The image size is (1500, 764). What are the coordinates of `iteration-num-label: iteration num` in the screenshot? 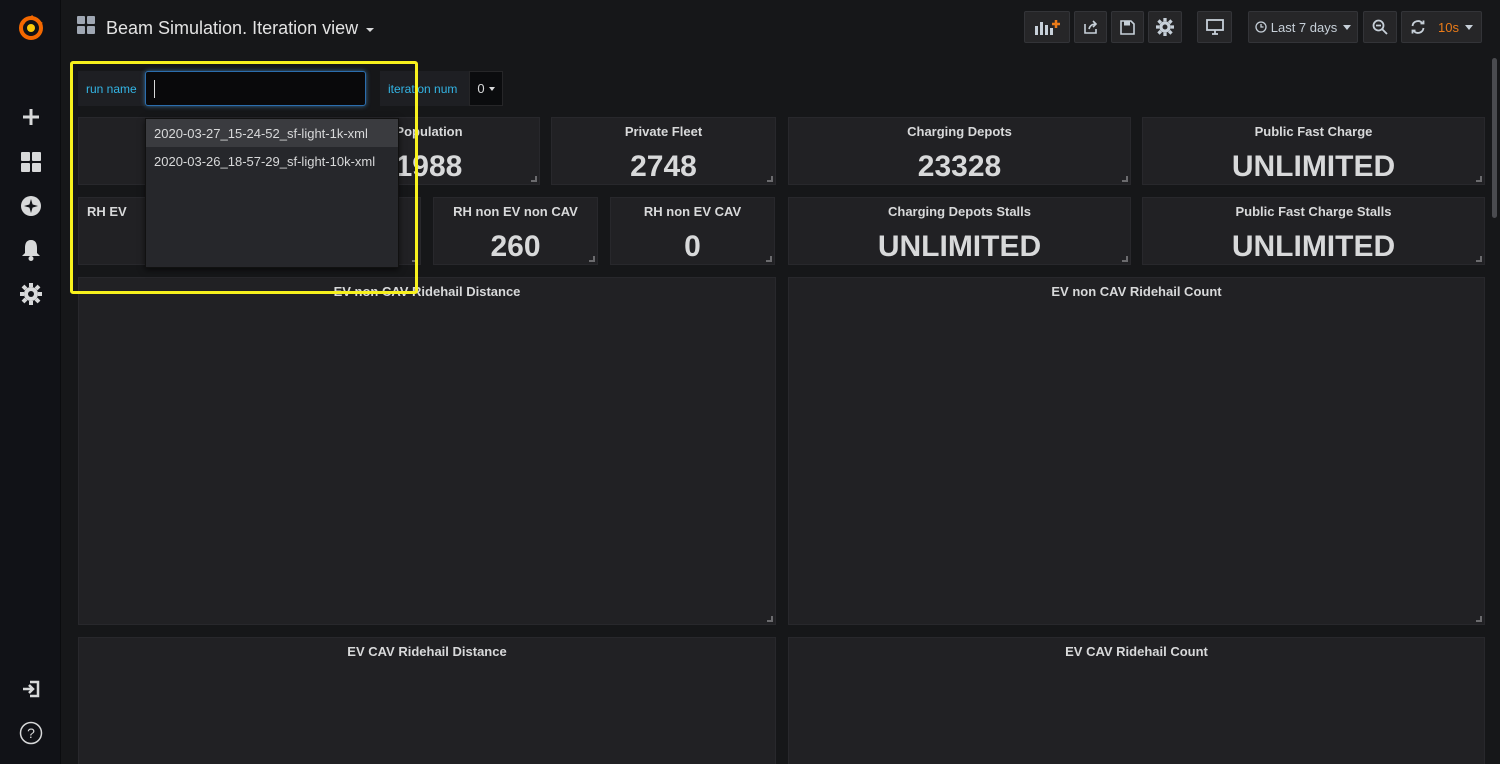 It's located at (424, 88).